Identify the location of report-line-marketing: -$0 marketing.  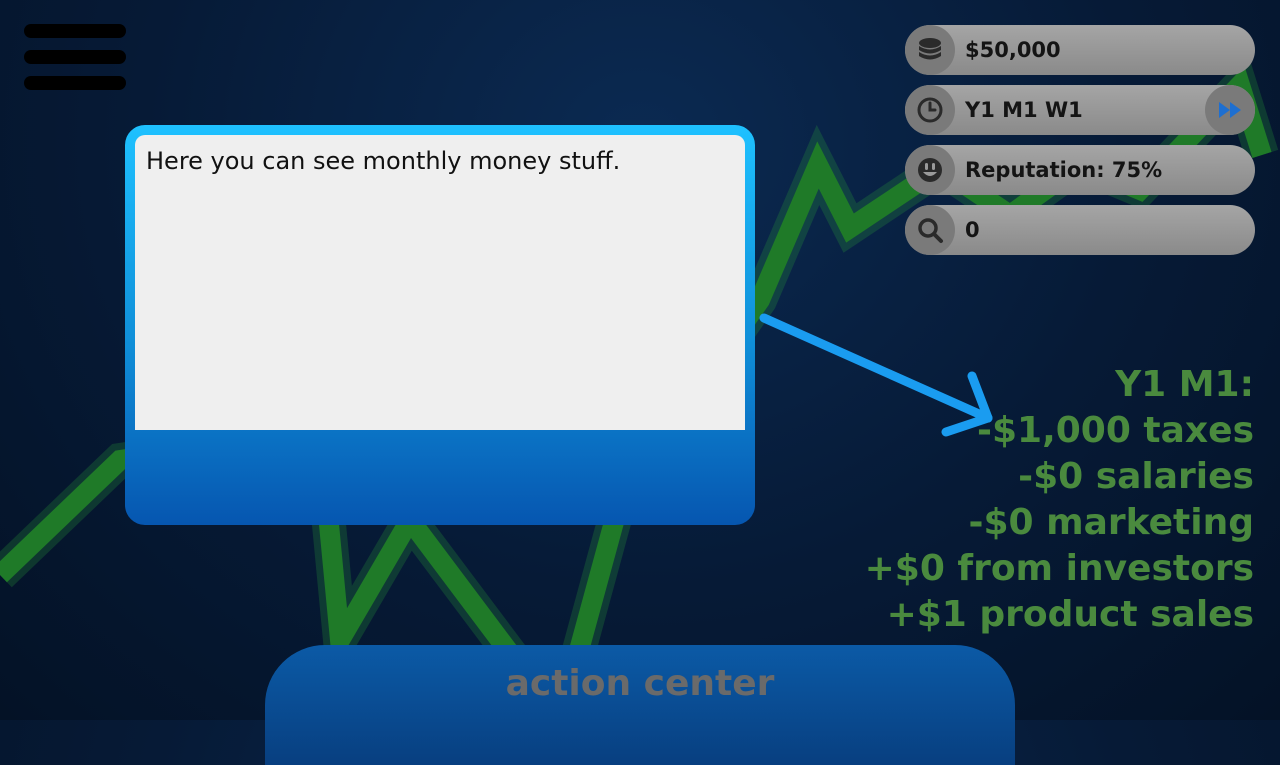
(1111, 522).